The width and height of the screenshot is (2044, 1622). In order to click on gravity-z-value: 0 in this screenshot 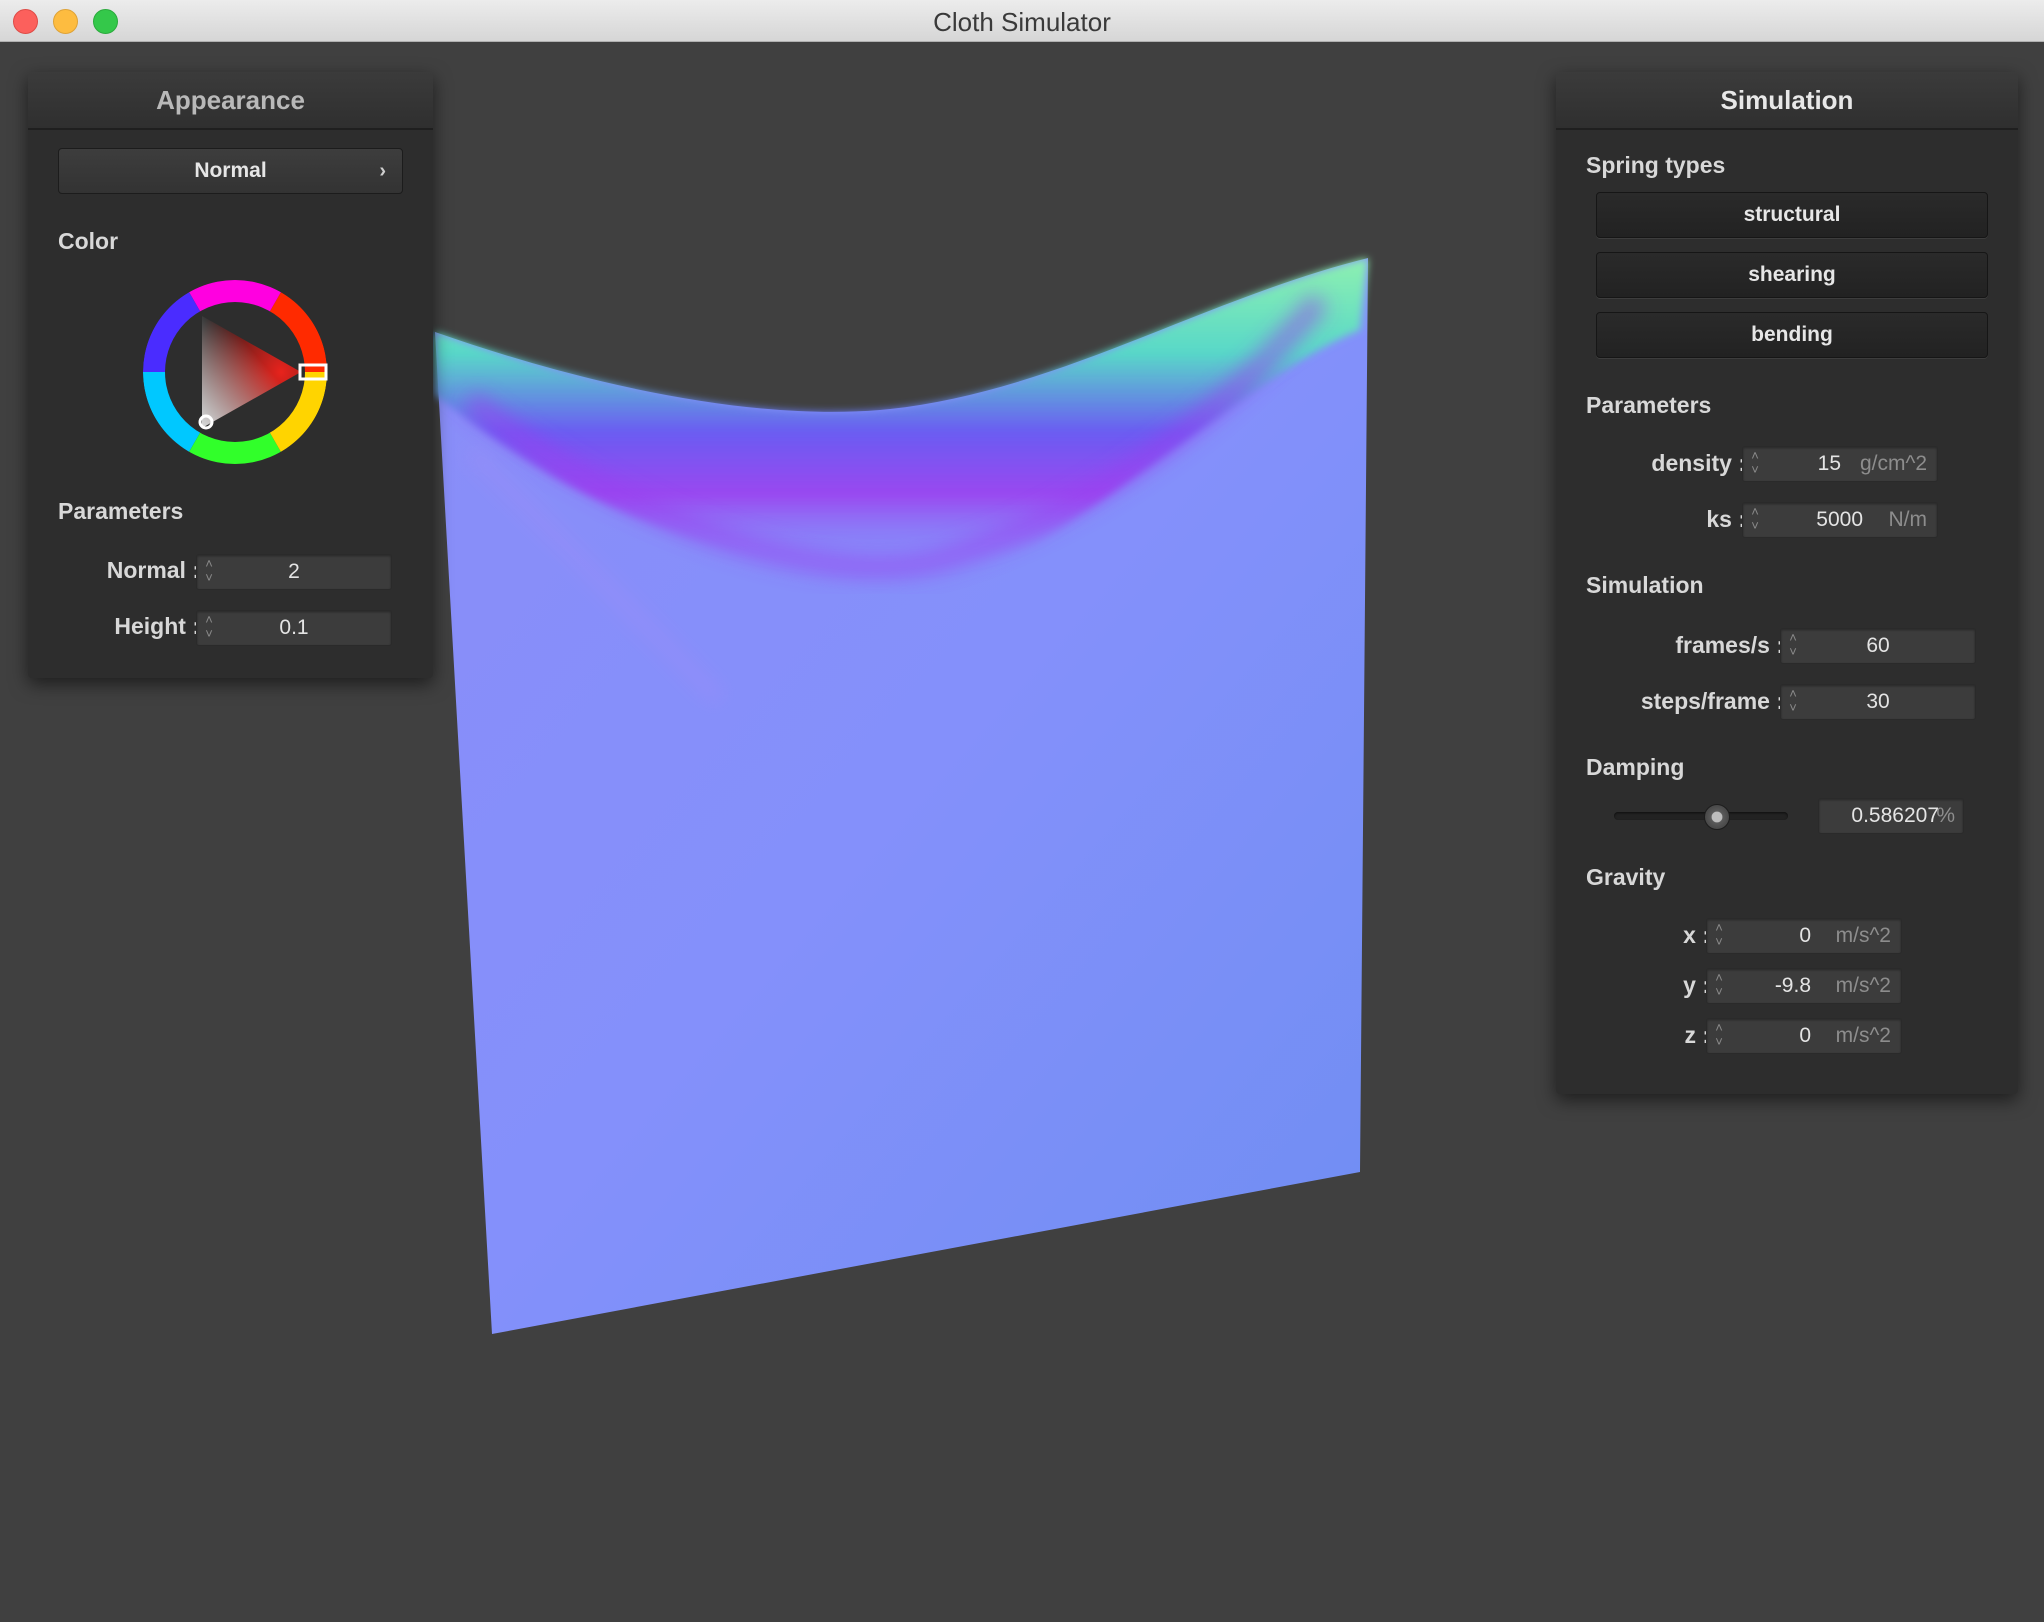, I will do `click(1805, 1035)`.